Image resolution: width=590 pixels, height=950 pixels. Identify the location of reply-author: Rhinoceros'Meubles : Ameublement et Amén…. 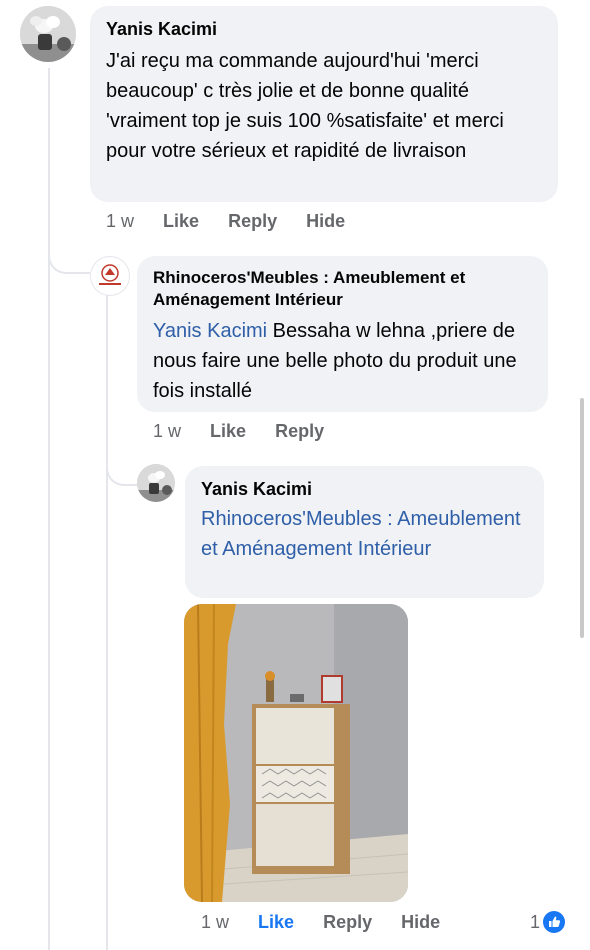
(343, 289).